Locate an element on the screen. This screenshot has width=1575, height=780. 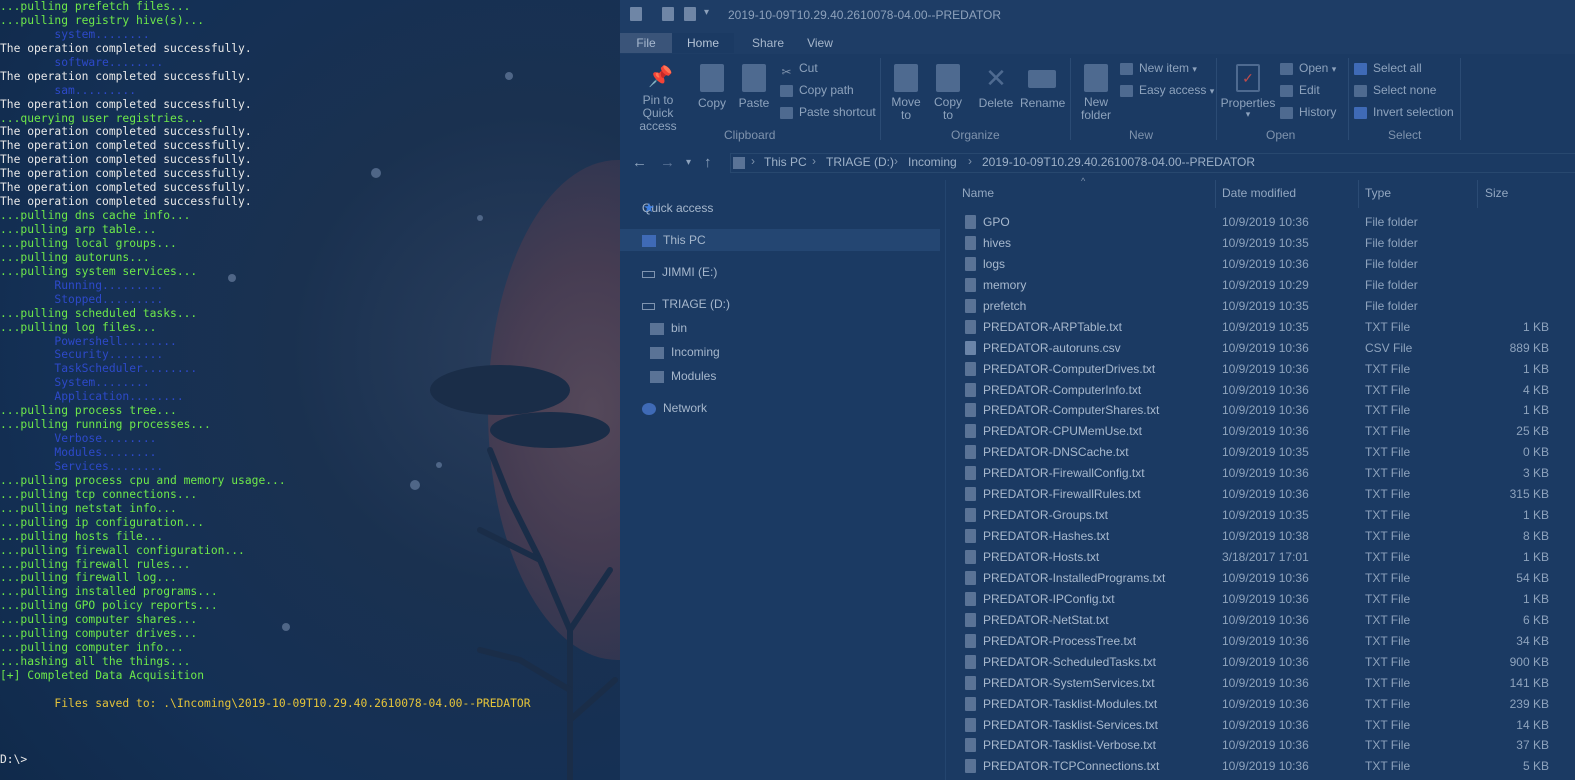
properties-icon is located at coordinates (668, 14).